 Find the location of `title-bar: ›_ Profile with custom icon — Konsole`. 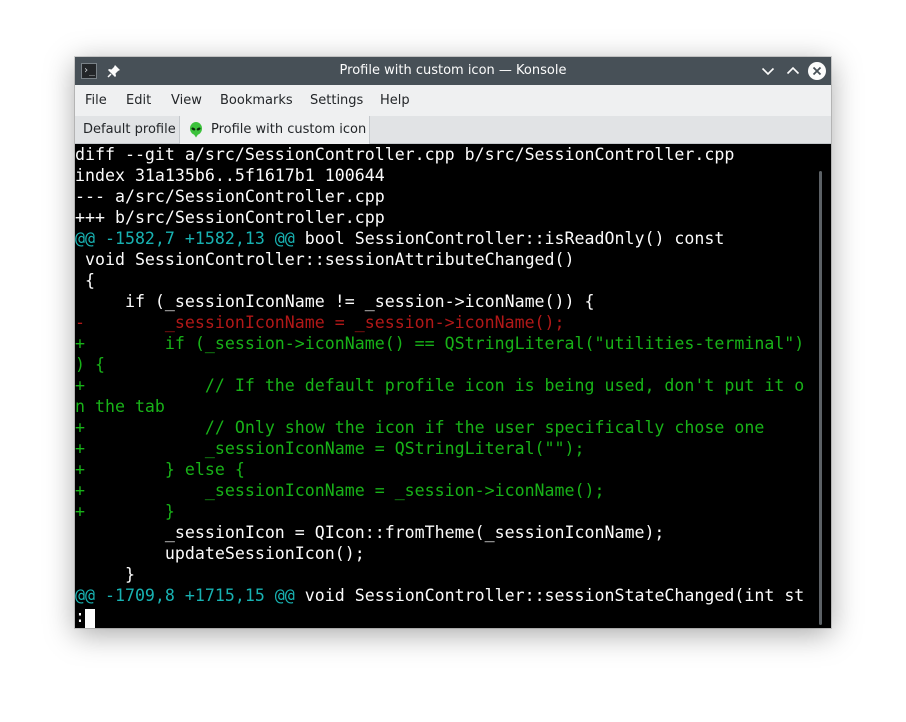

title-bar: ›_ Profile with custom icon — Konsole is located at coordinates (453, 71).